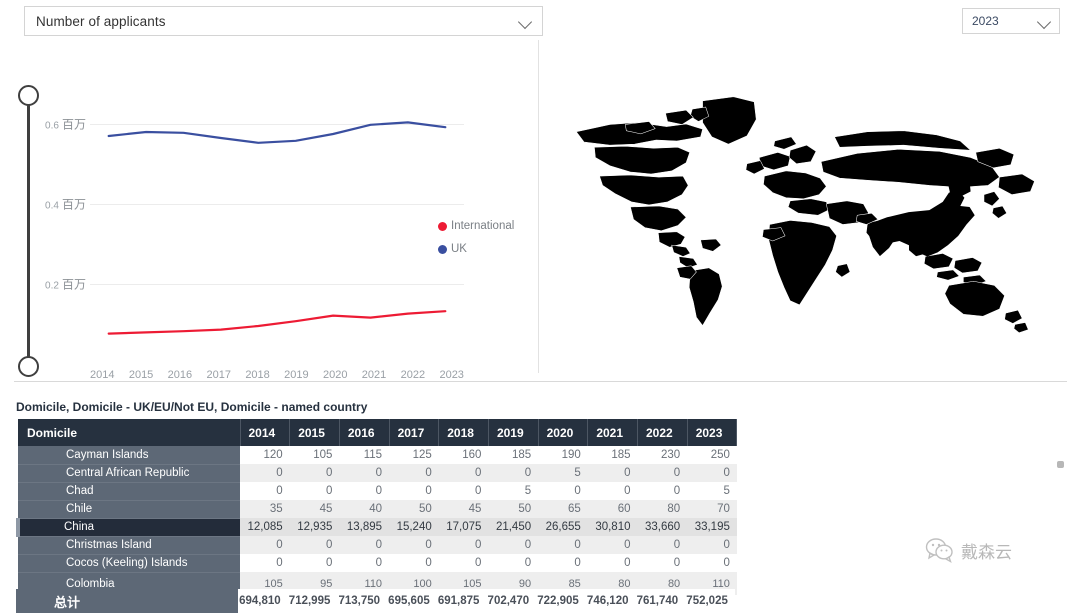 This screenshot has height=613, width=1080. What do you see at coordinates (101, 21) in the screenshot?
I see `metric-dropdown-value: Number of applicants` at bounding box center [101, 21].